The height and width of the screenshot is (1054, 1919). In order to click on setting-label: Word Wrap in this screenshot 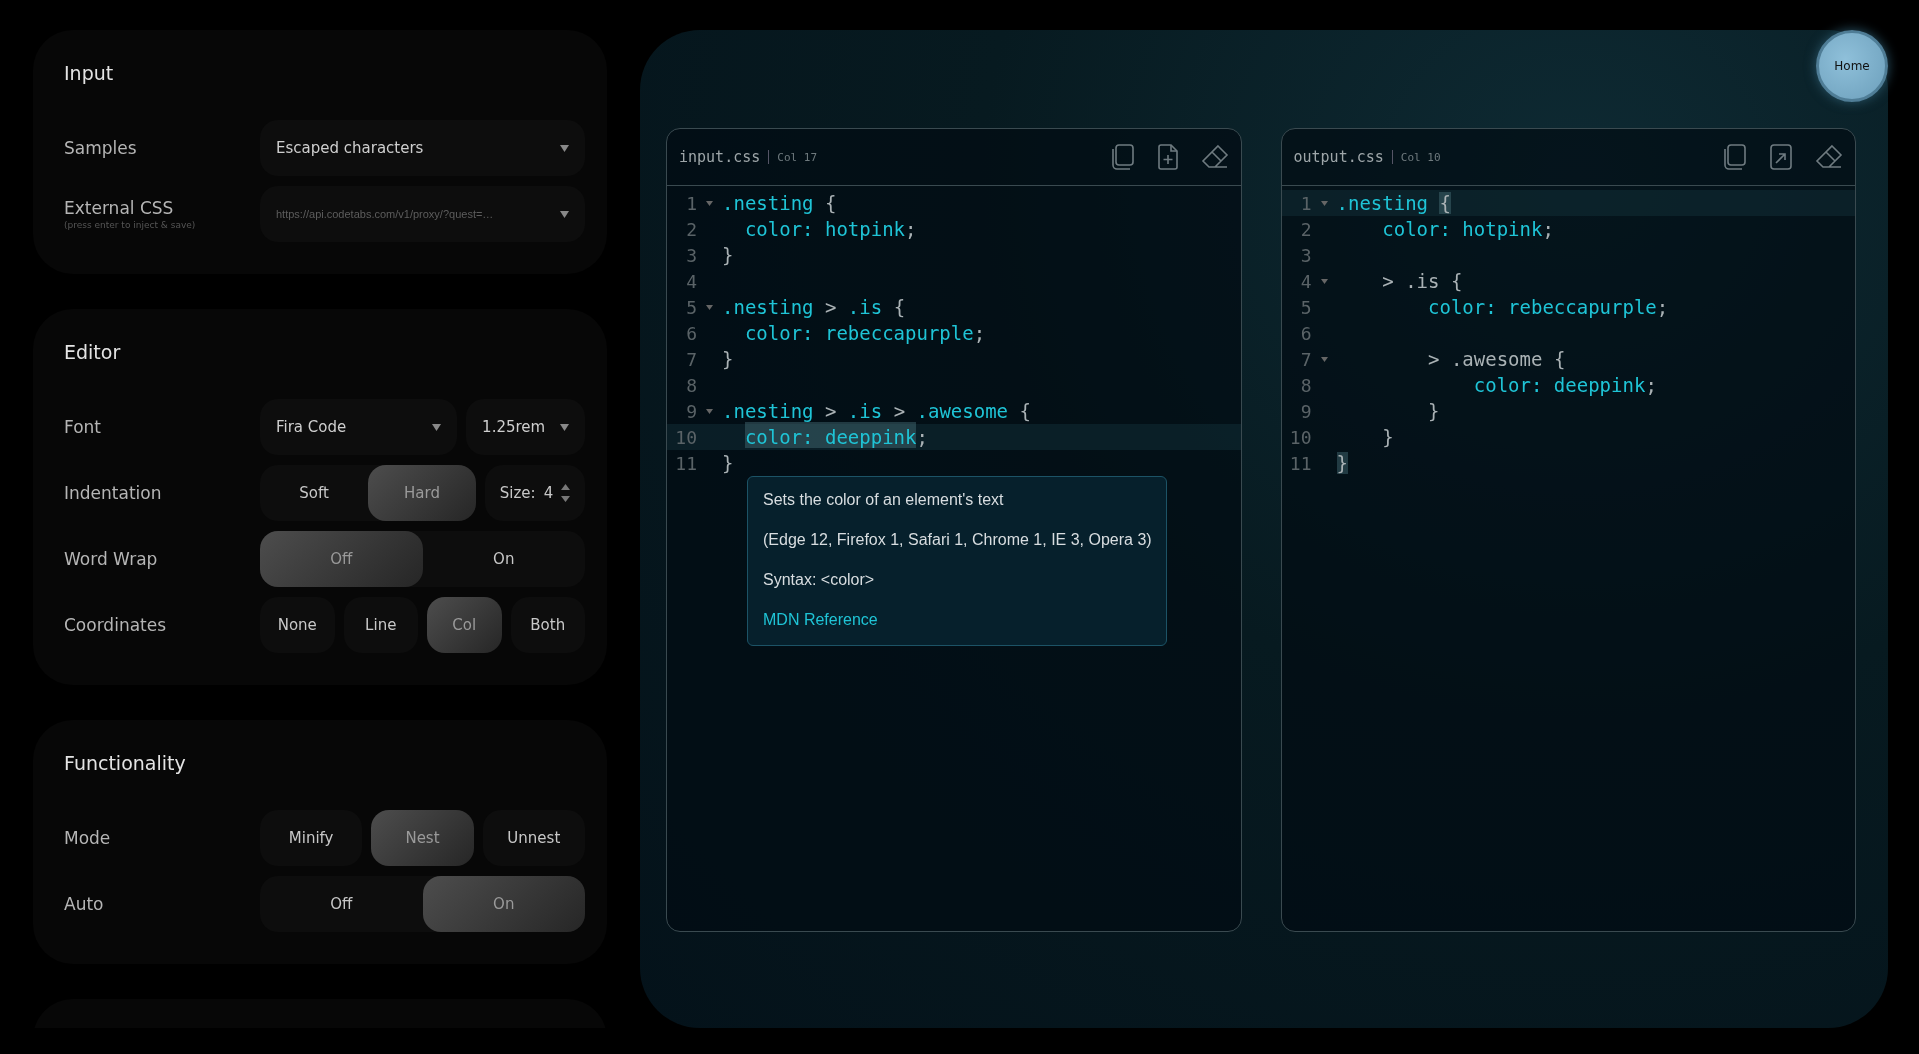, I will do `click(111, 559)`.